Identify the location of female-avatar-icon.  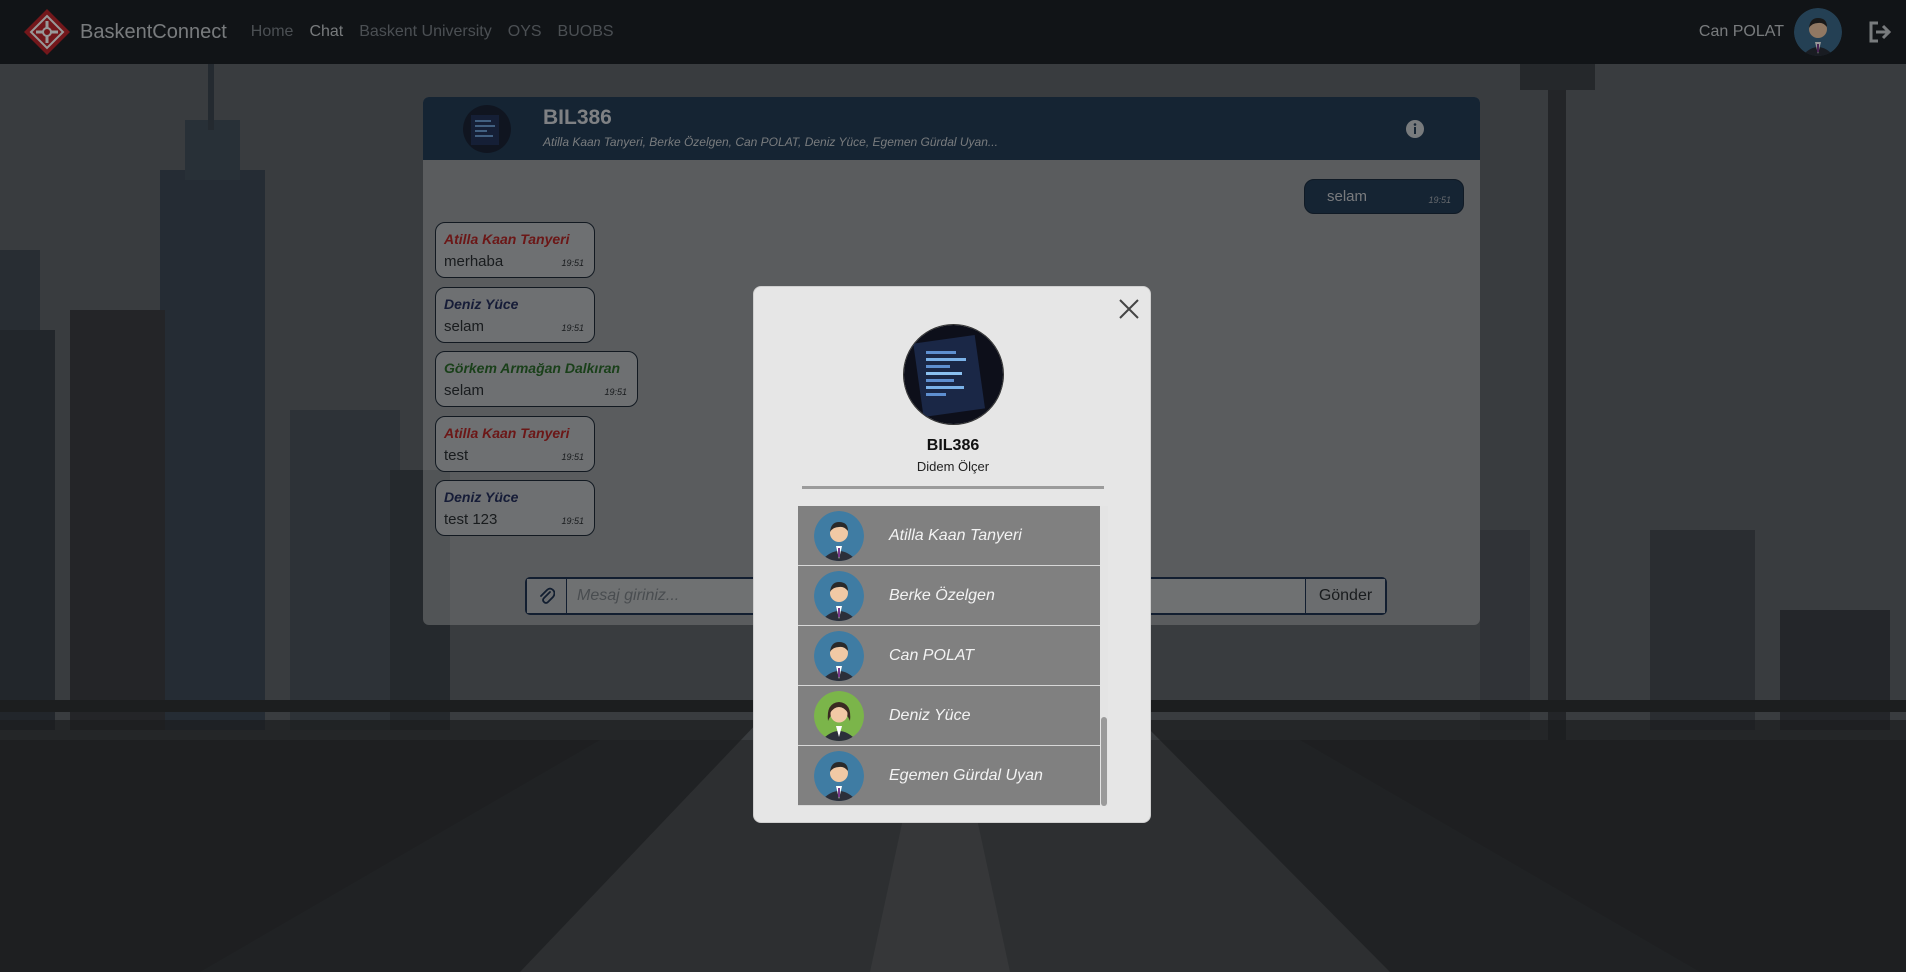
(839, 715).